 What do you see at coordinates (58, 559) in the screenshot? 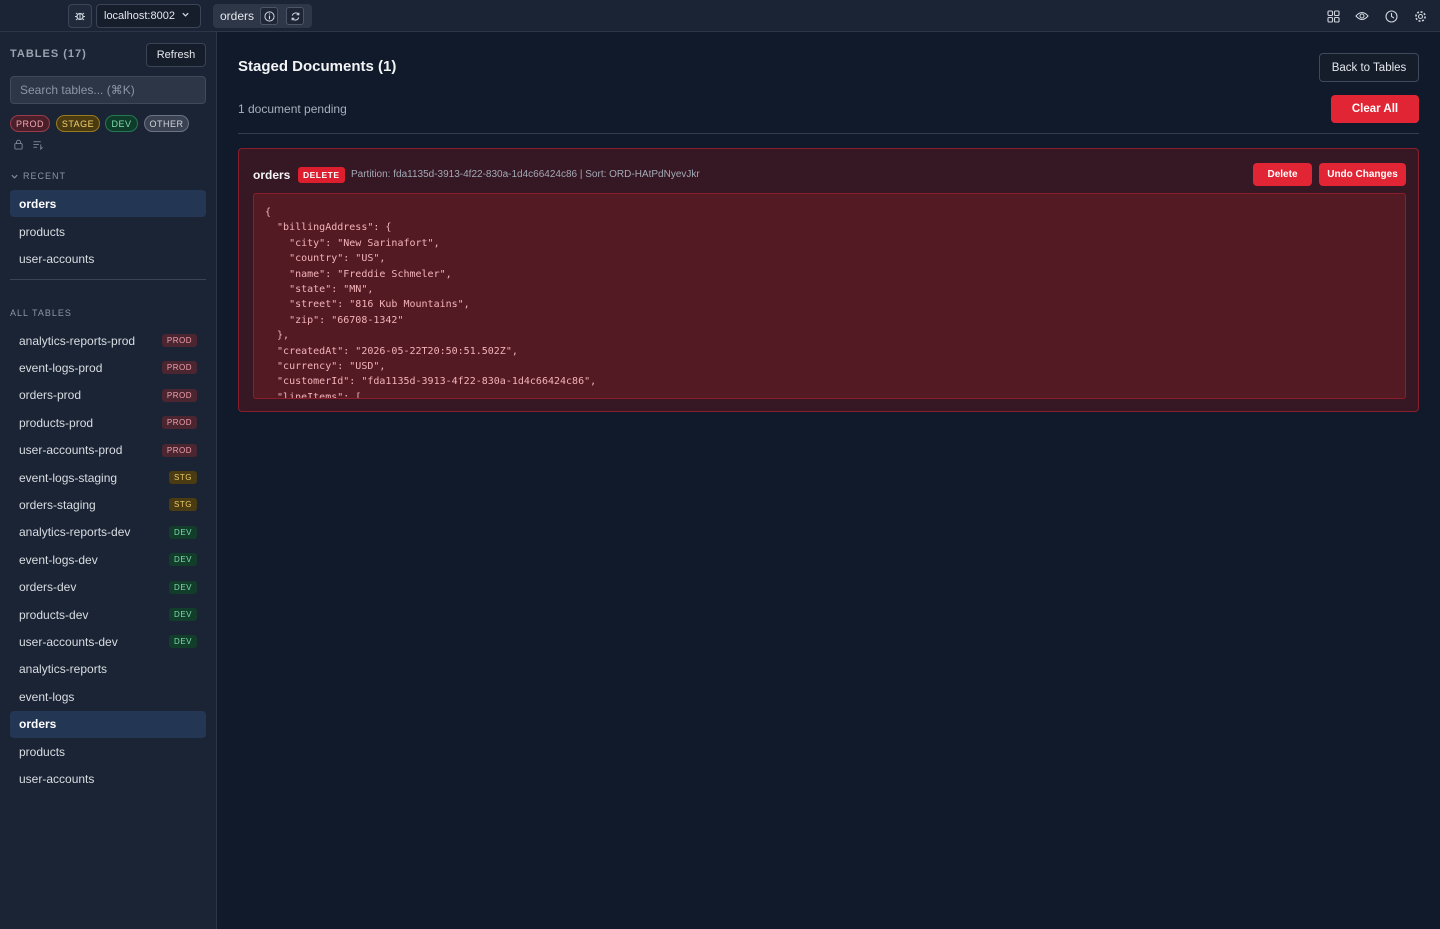
I see `table-item-label: event-logs-dev` at bounding box center [58, 559].